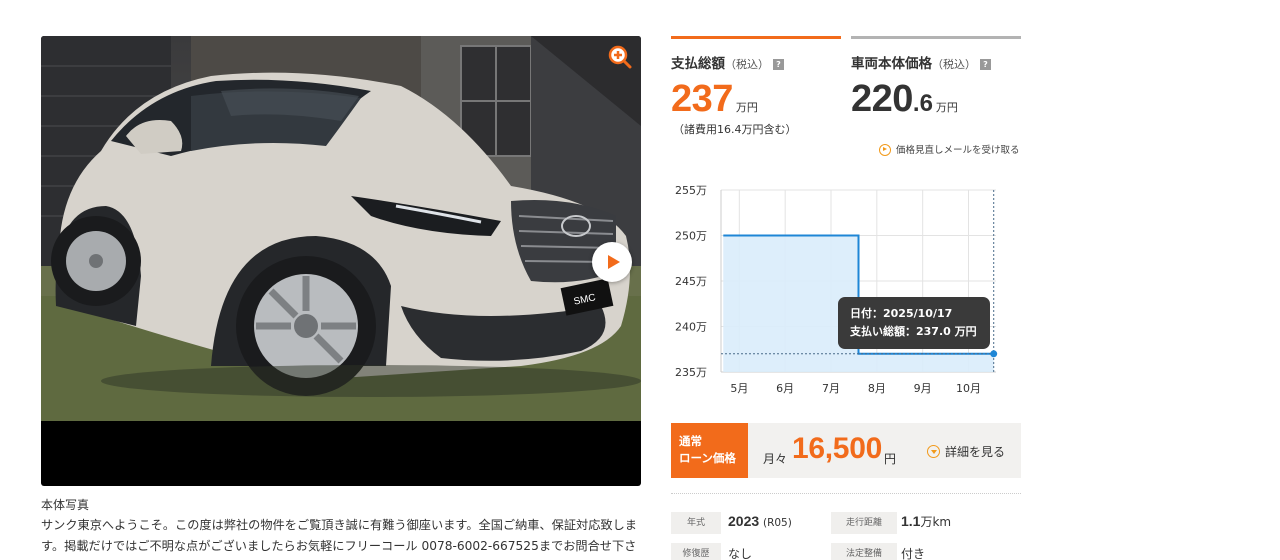 Image resolution: width=1280 pixels, height=560 pixels. Describe the element at coordinates (691, 327) in the screenshot. I see `y-tick-label: 240万` at that location.